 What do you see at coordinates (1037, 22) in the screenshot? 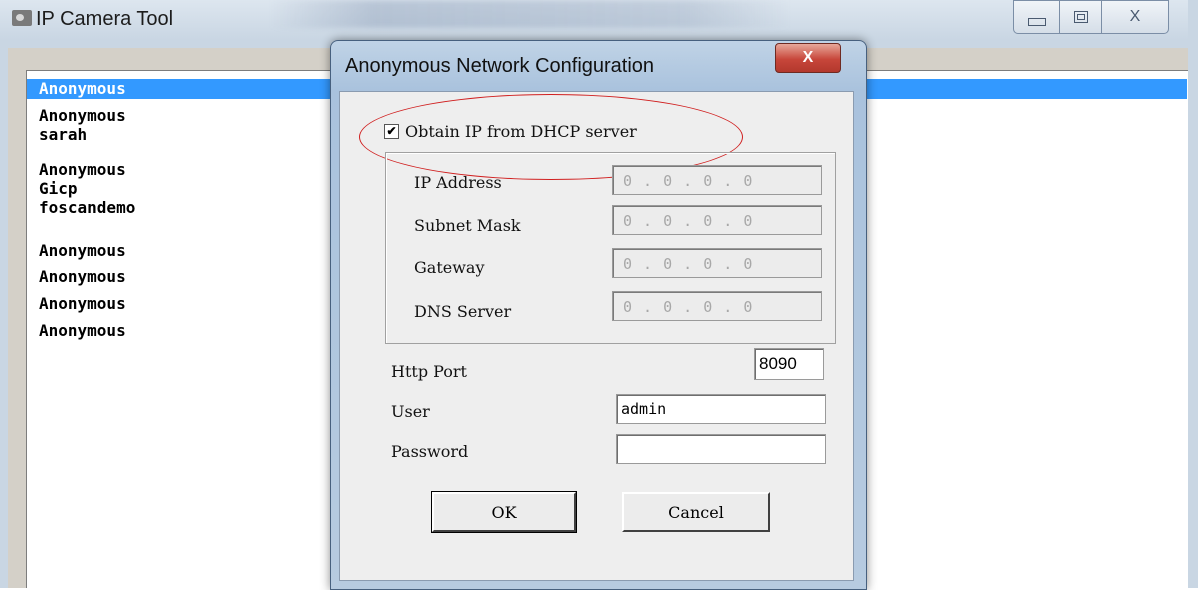
I see `minimize-icon` at bounding box center [1037, 22].